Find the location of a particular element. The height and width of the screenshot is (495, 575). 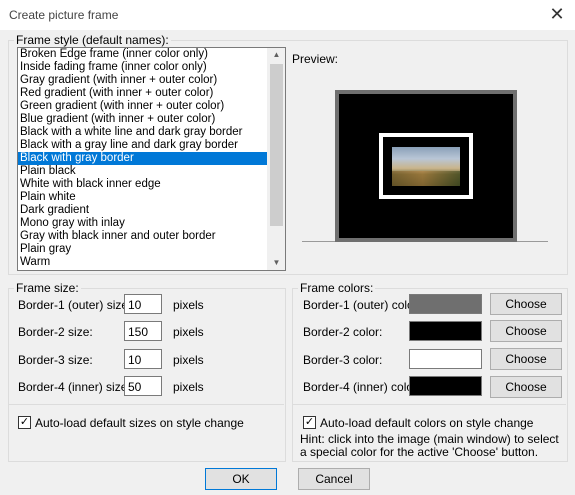

scroll-down-icon: ▼ is located at coordinates (276, 263).